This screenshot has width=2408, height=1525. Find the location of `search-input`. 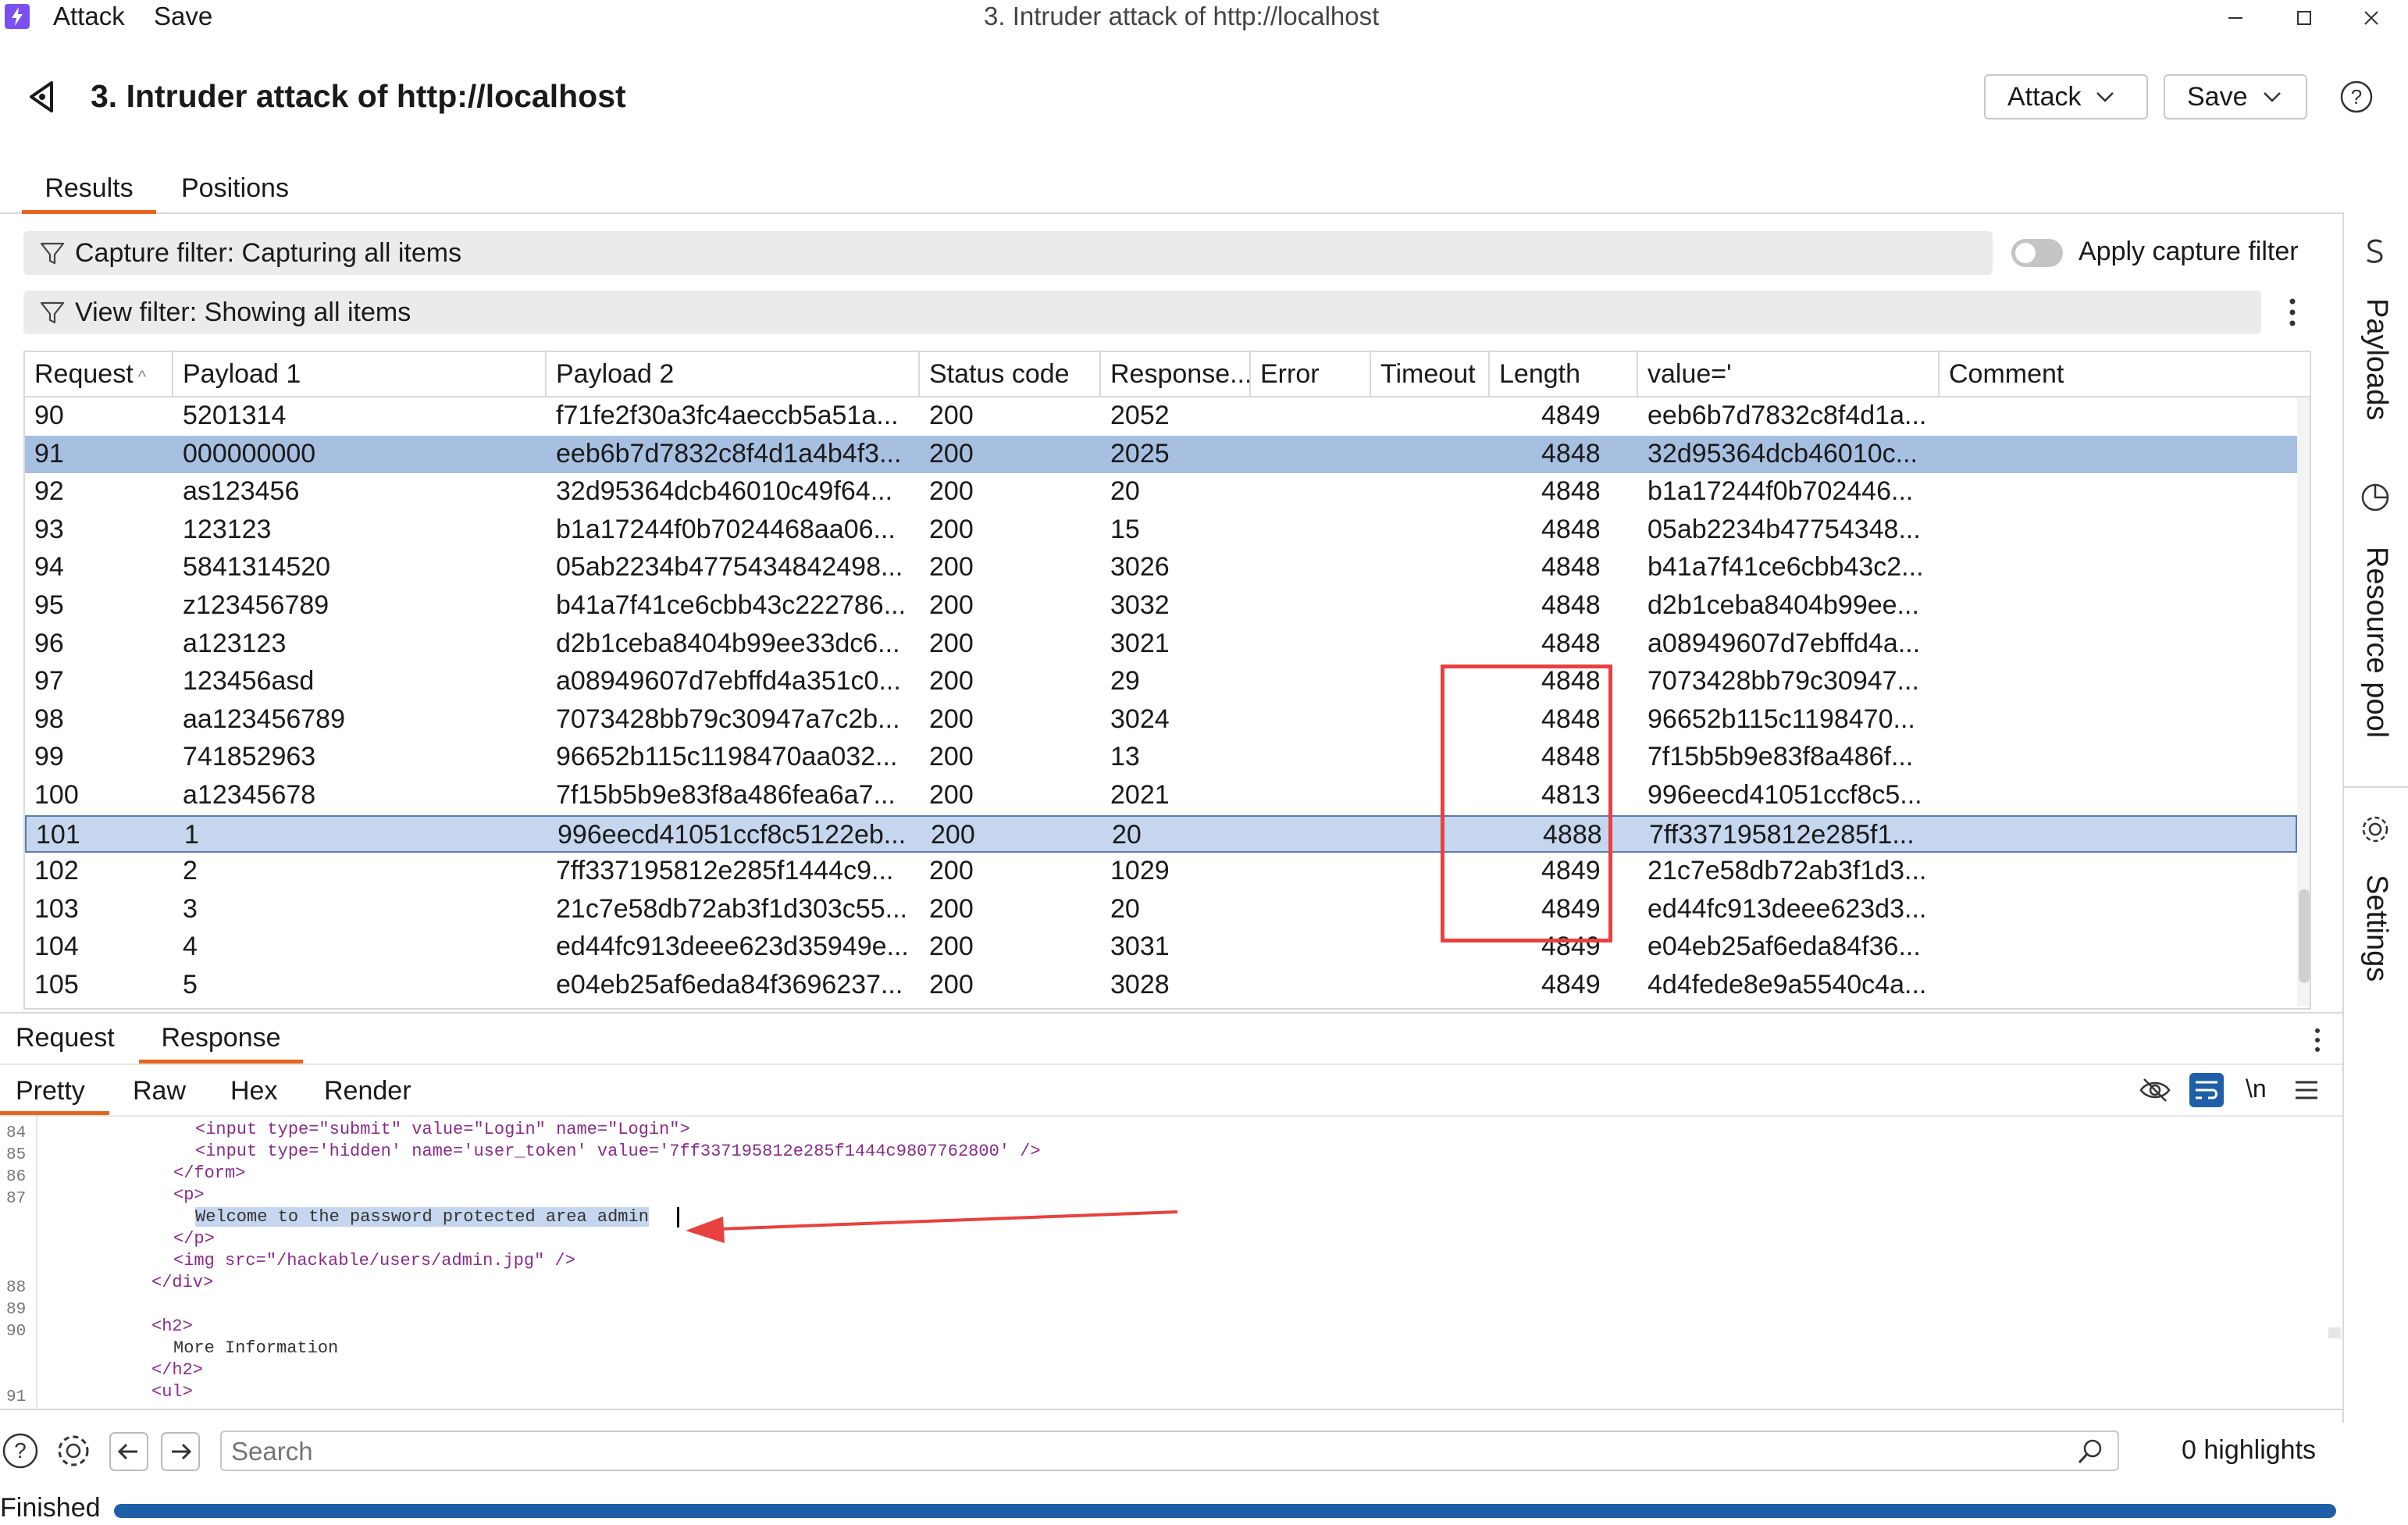

search-input is located at coordinates (1129, 1451).